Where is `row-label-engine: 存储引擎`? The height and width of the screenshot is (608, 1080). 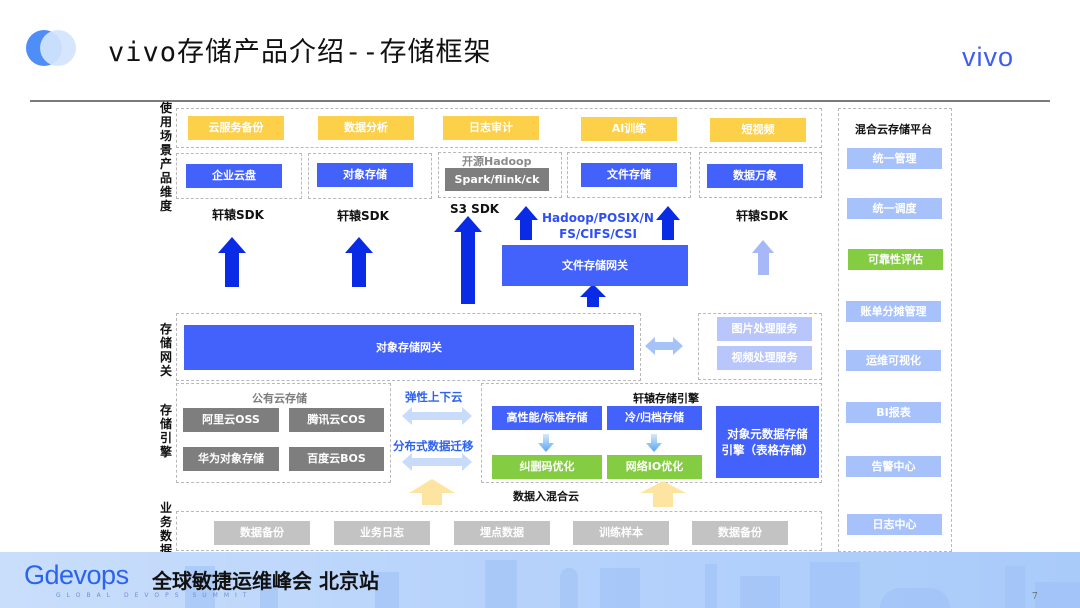 row-label-engine: 存储引擎 is located at coordinates (165, 431).